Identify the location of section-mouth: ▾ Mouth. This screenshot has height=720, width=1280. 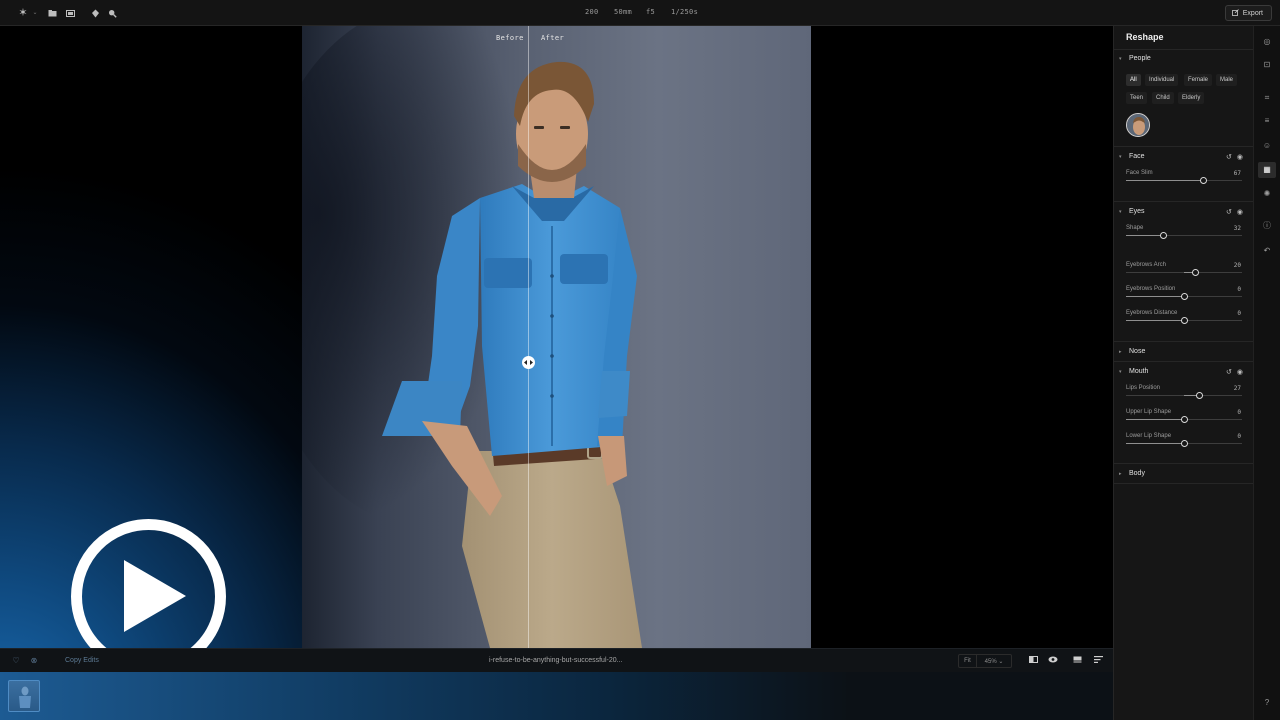
(1133, 371).